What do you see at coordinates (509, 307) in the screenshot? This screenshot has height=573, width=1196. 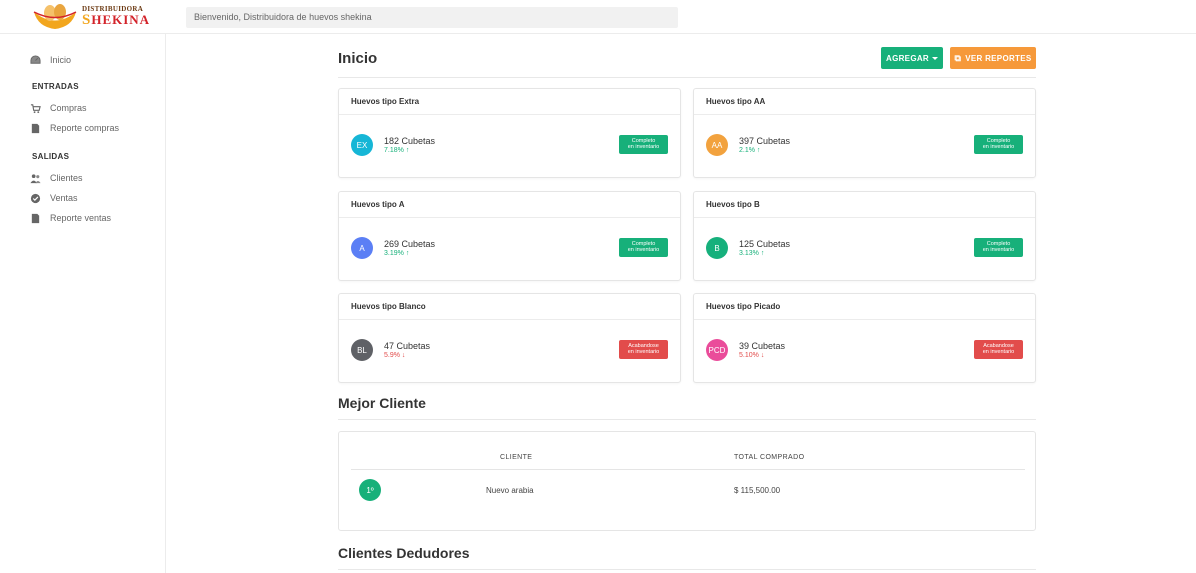 I see `card-title: Huevos tipo Blanco` at bounding box center [509, 307].